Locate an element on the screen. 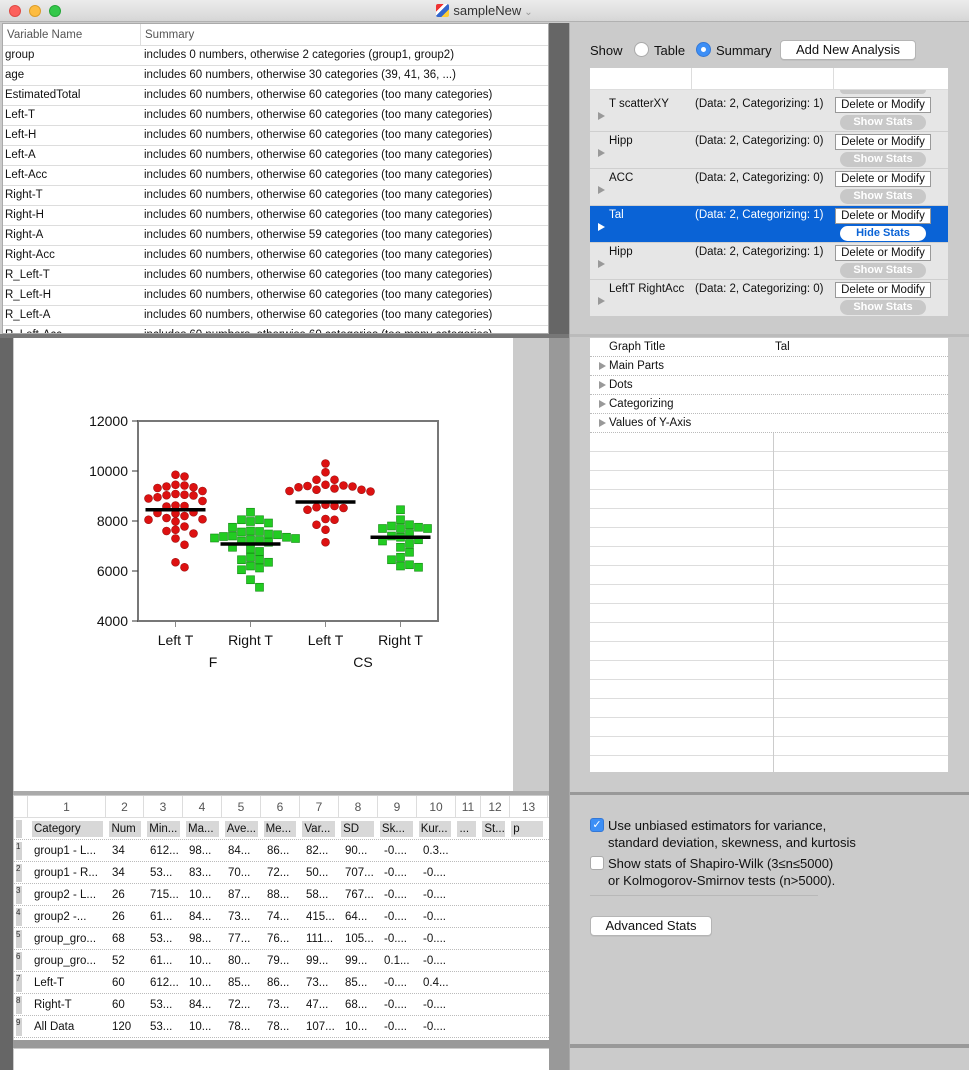  column-number: 11 is located at coordinates (468, 806).